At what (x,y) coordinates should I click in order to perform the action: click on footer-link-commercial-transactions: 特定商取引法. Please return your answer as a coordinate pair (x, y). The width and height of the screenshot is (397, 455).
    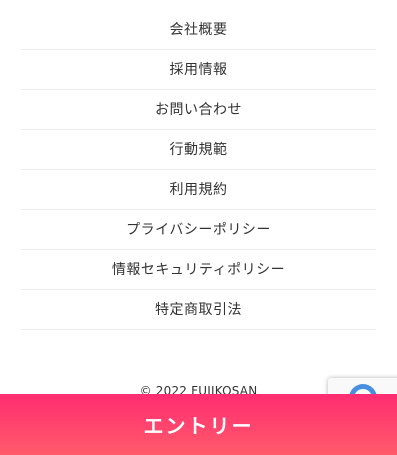
    Looking at the image, I should click on (198, 309).